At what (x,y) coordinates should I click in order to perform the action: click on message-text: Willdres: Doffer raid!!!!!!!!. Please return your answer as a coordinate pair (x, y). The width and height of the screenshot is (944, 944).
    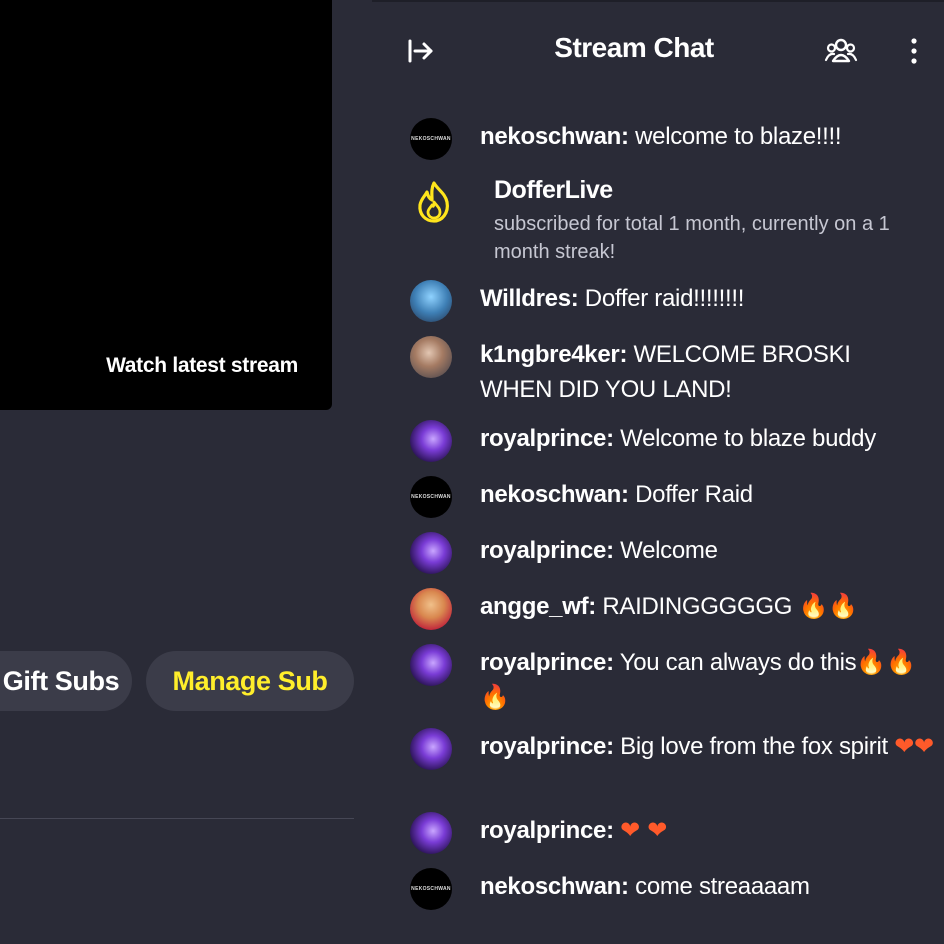
    Looking at the image, I should click on (708, 298).